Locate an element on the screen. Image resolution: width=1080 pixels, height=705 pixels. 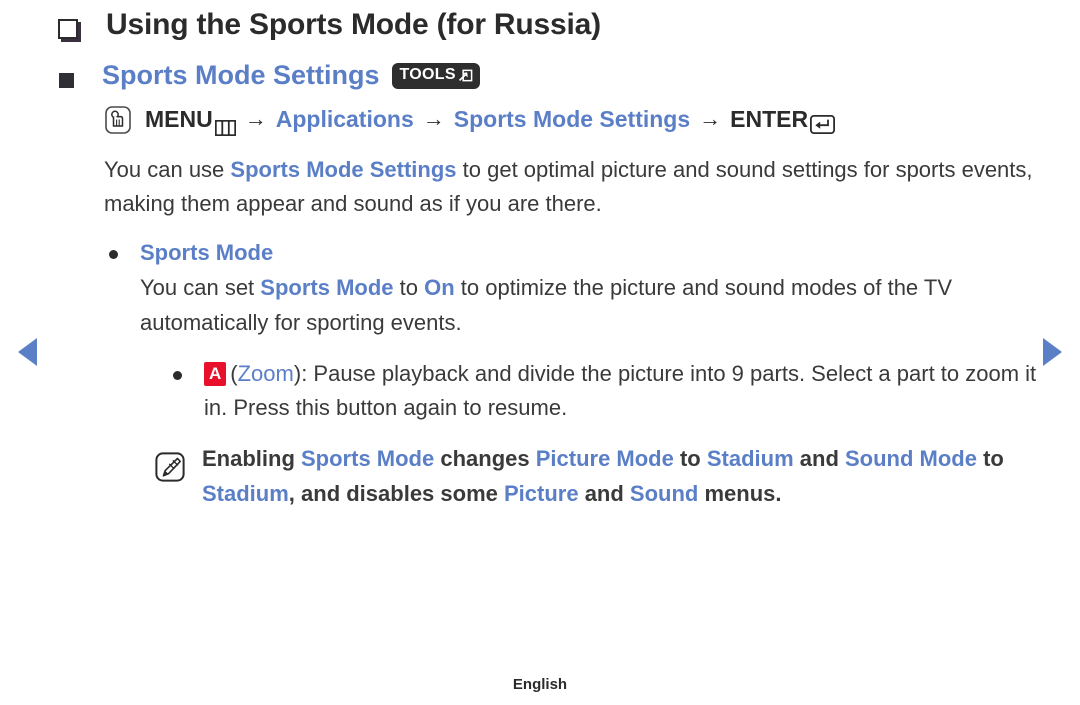
page-title: Using the Sports Mode (for Russia) is located at coordinates (353, 24).